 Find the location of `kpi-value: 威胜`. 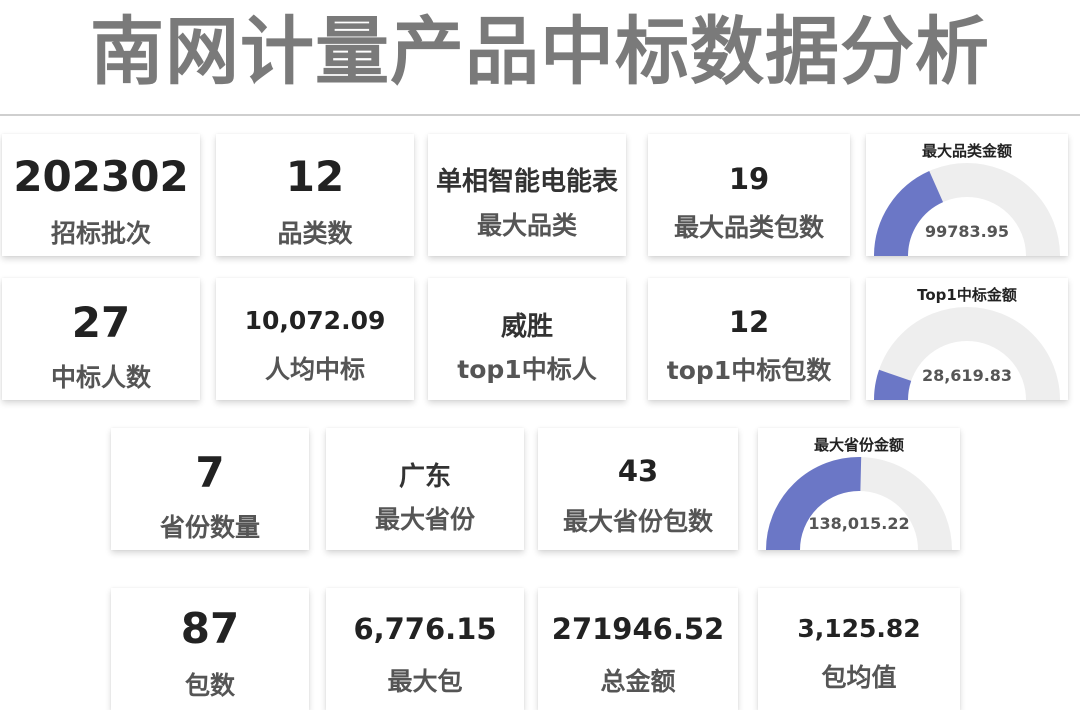

kpi-value: 威胜 is located at coordinates (526, 327).